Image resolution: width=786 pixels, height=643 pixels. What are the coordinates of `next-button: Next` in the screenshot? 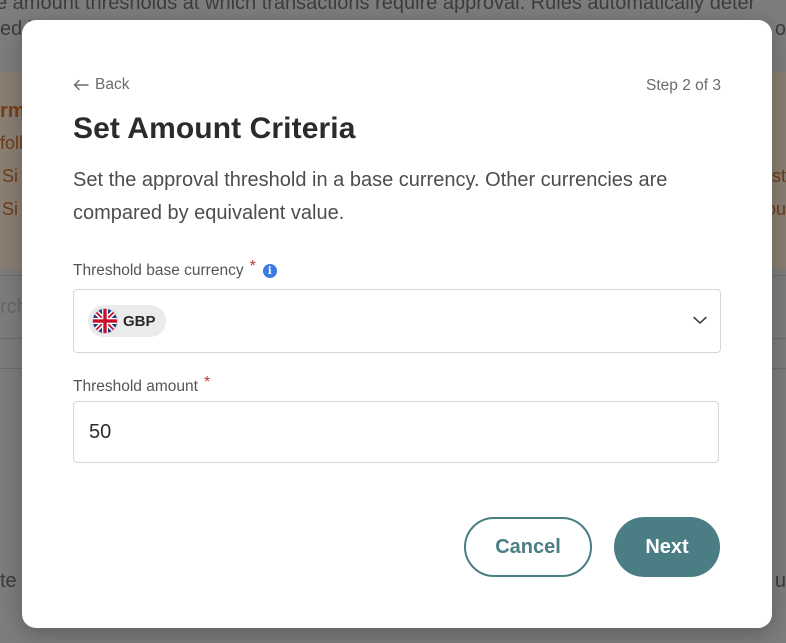 It's located at (667, 547).